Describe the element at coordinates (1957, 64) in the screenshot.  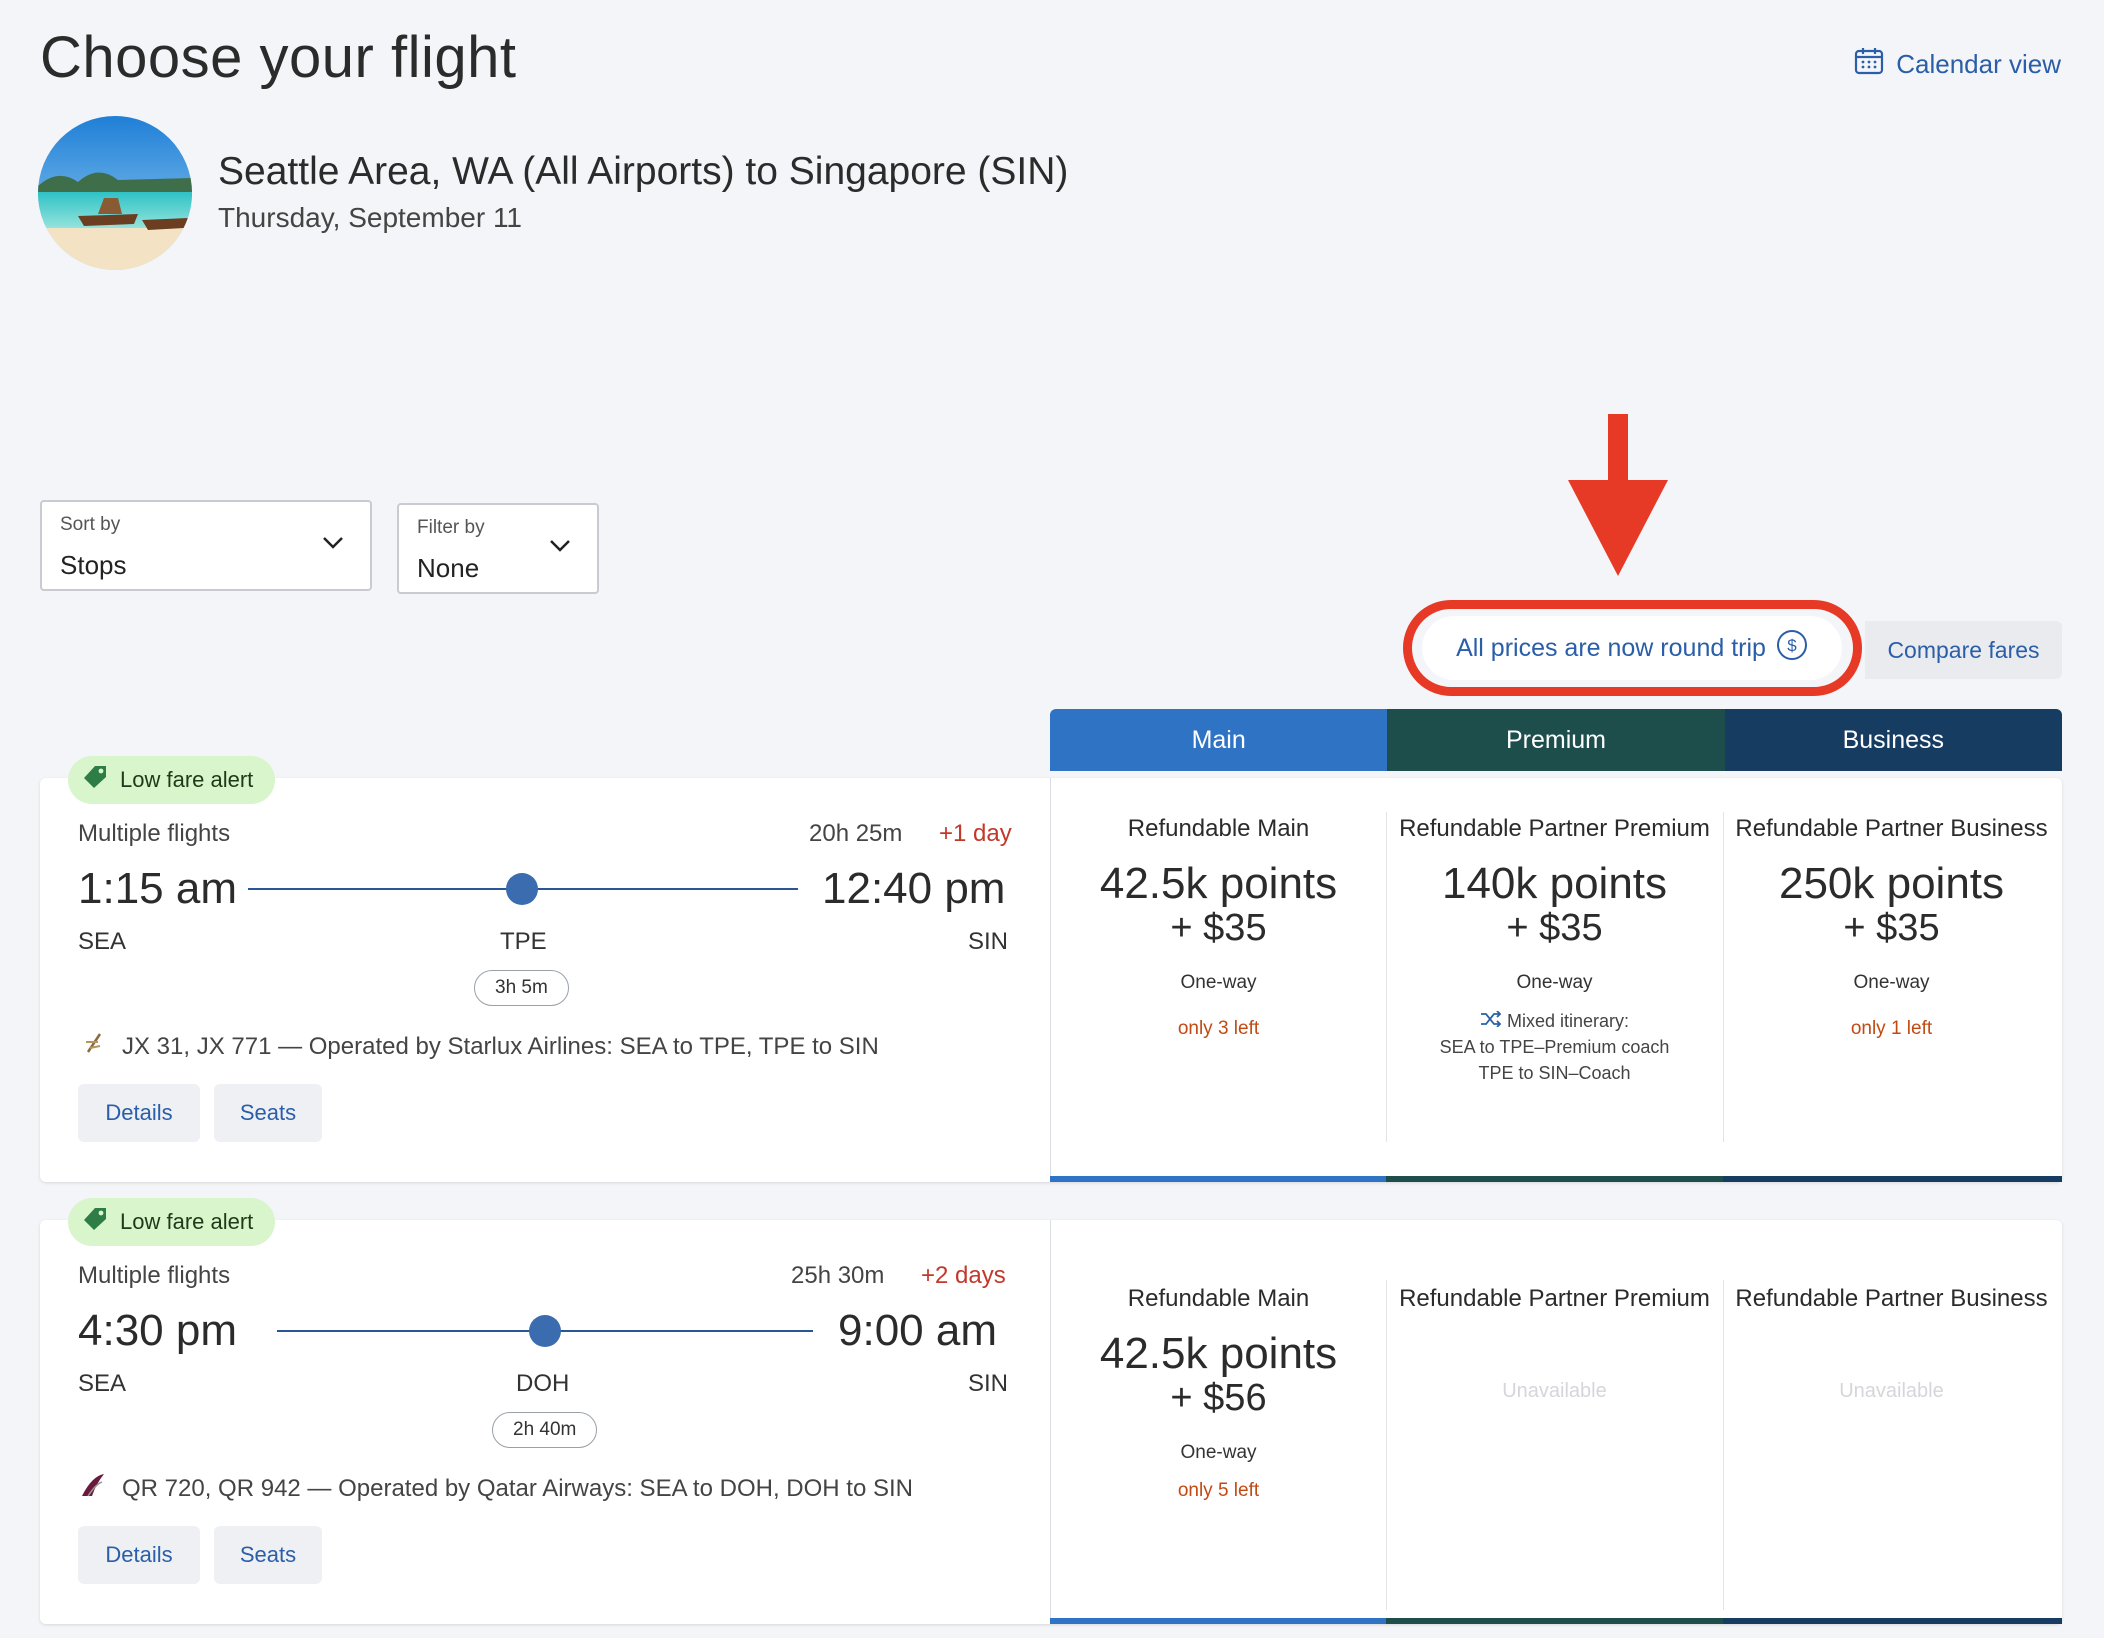
I see `calendar-view-link: Calendar view` at that location.